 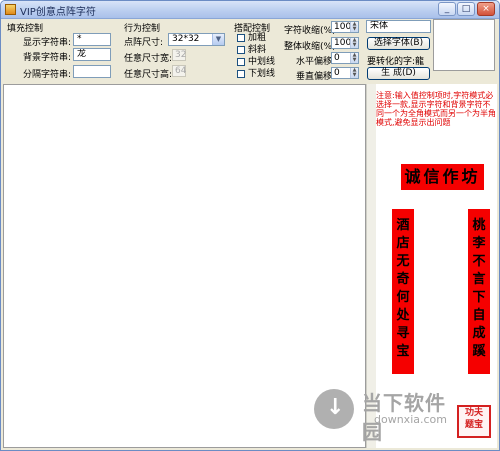 I want to click on background-string-input: 龙, so click(x=92, y=54).